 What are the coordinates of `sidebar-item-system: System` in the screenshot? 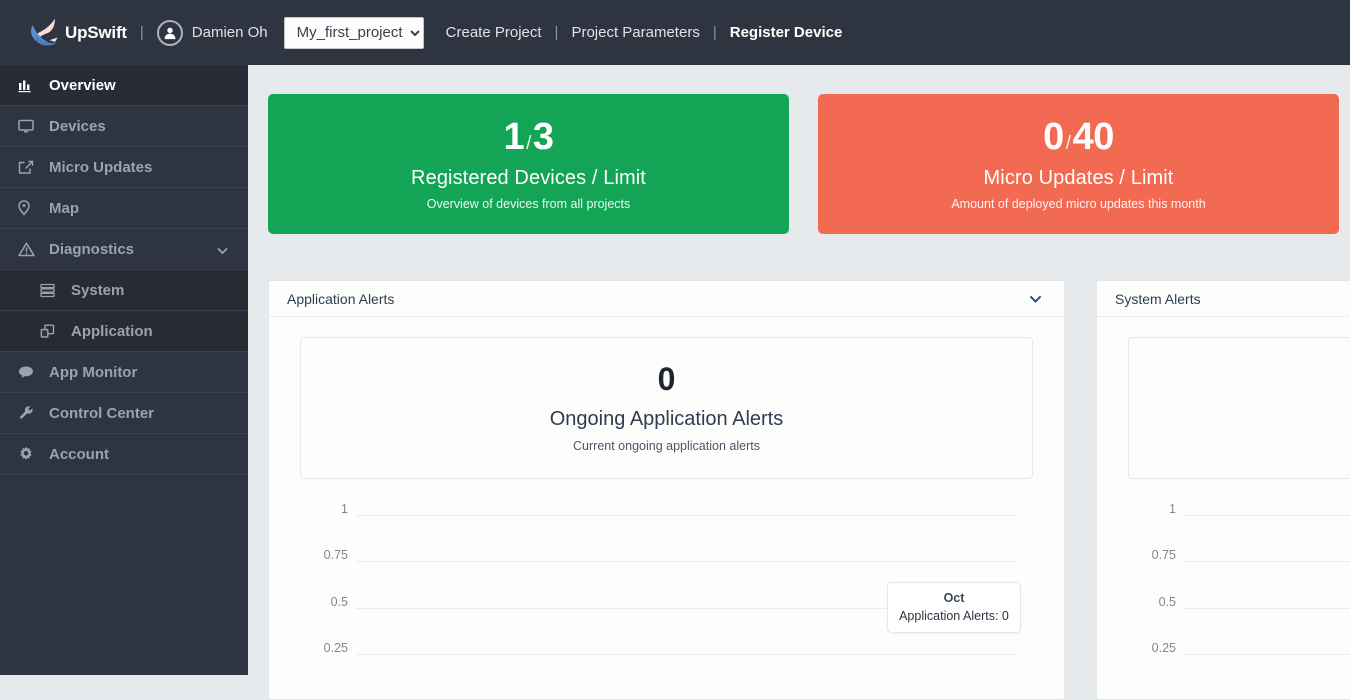 It's located at (124, 290).